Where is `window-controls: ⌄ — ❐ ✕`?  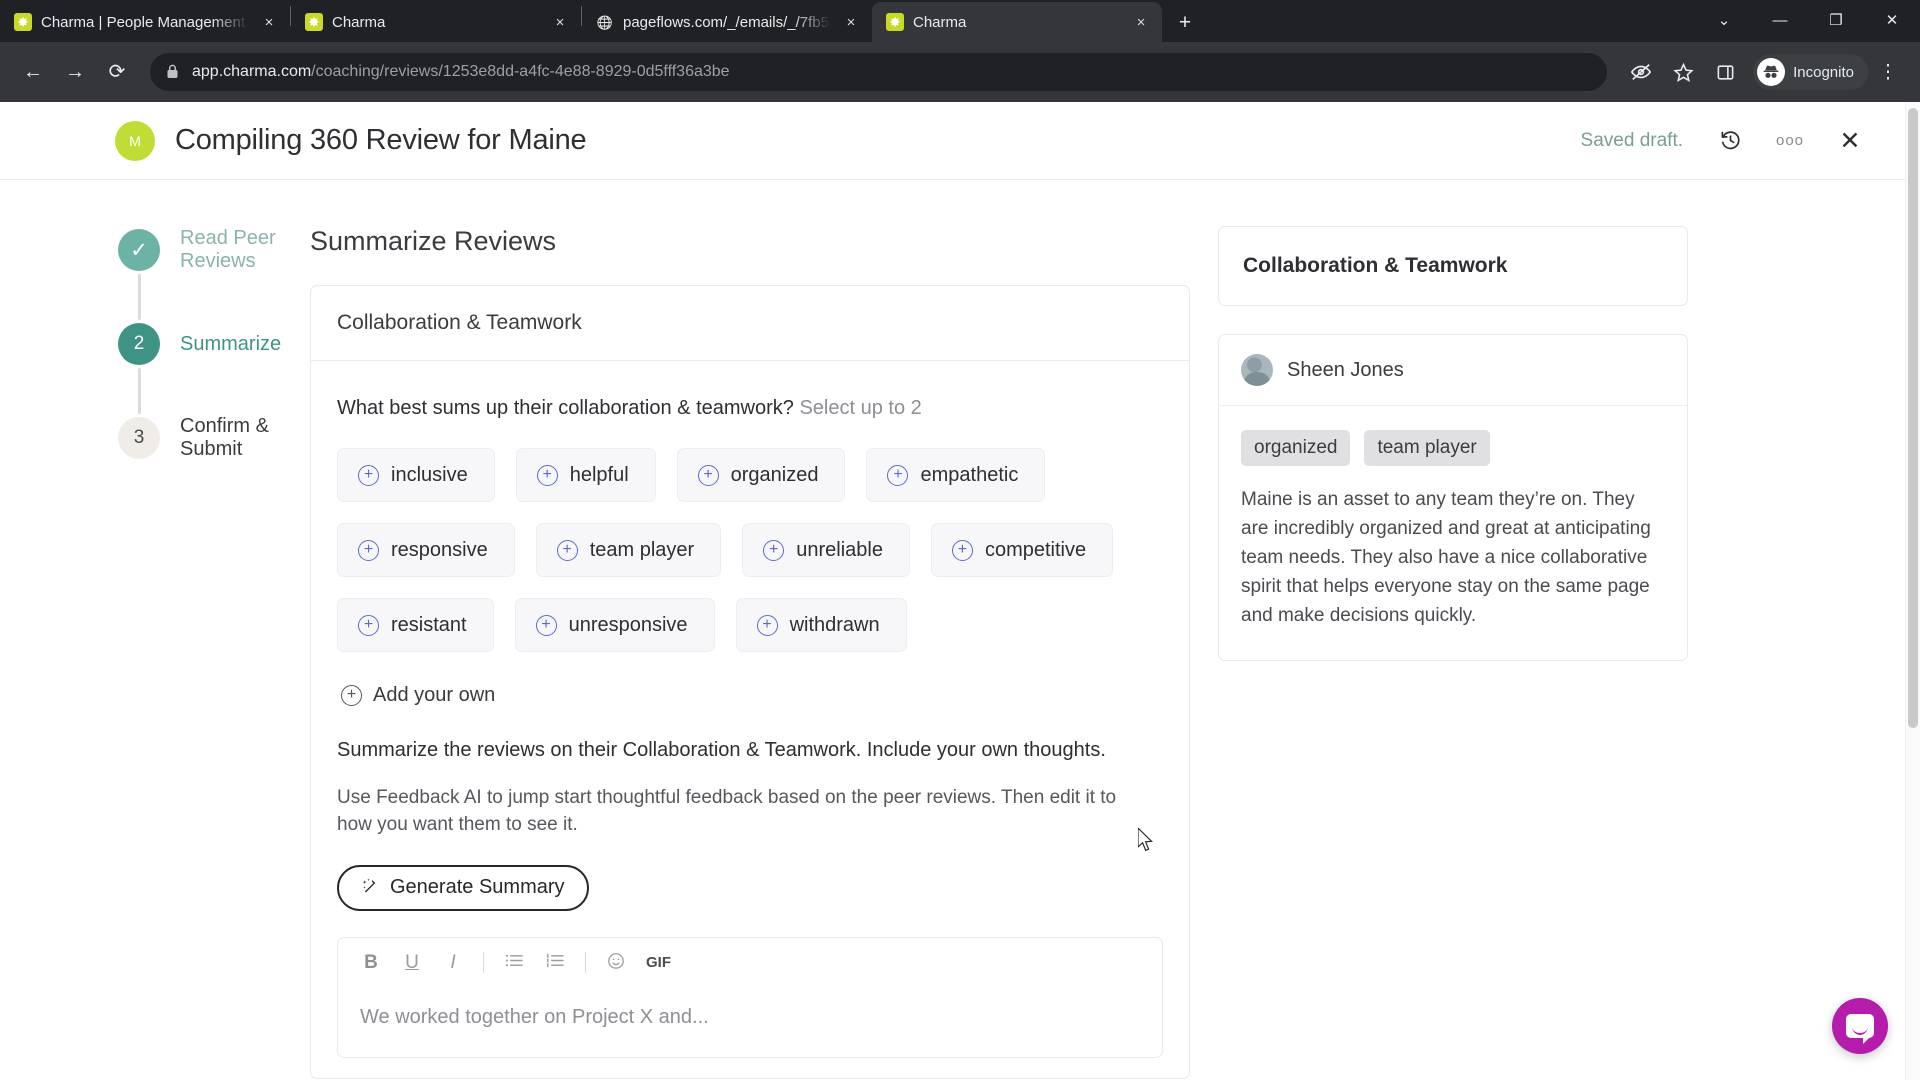 window-controls: ⌄ — ❐ ✕ is located at coordinates (1808, 21).